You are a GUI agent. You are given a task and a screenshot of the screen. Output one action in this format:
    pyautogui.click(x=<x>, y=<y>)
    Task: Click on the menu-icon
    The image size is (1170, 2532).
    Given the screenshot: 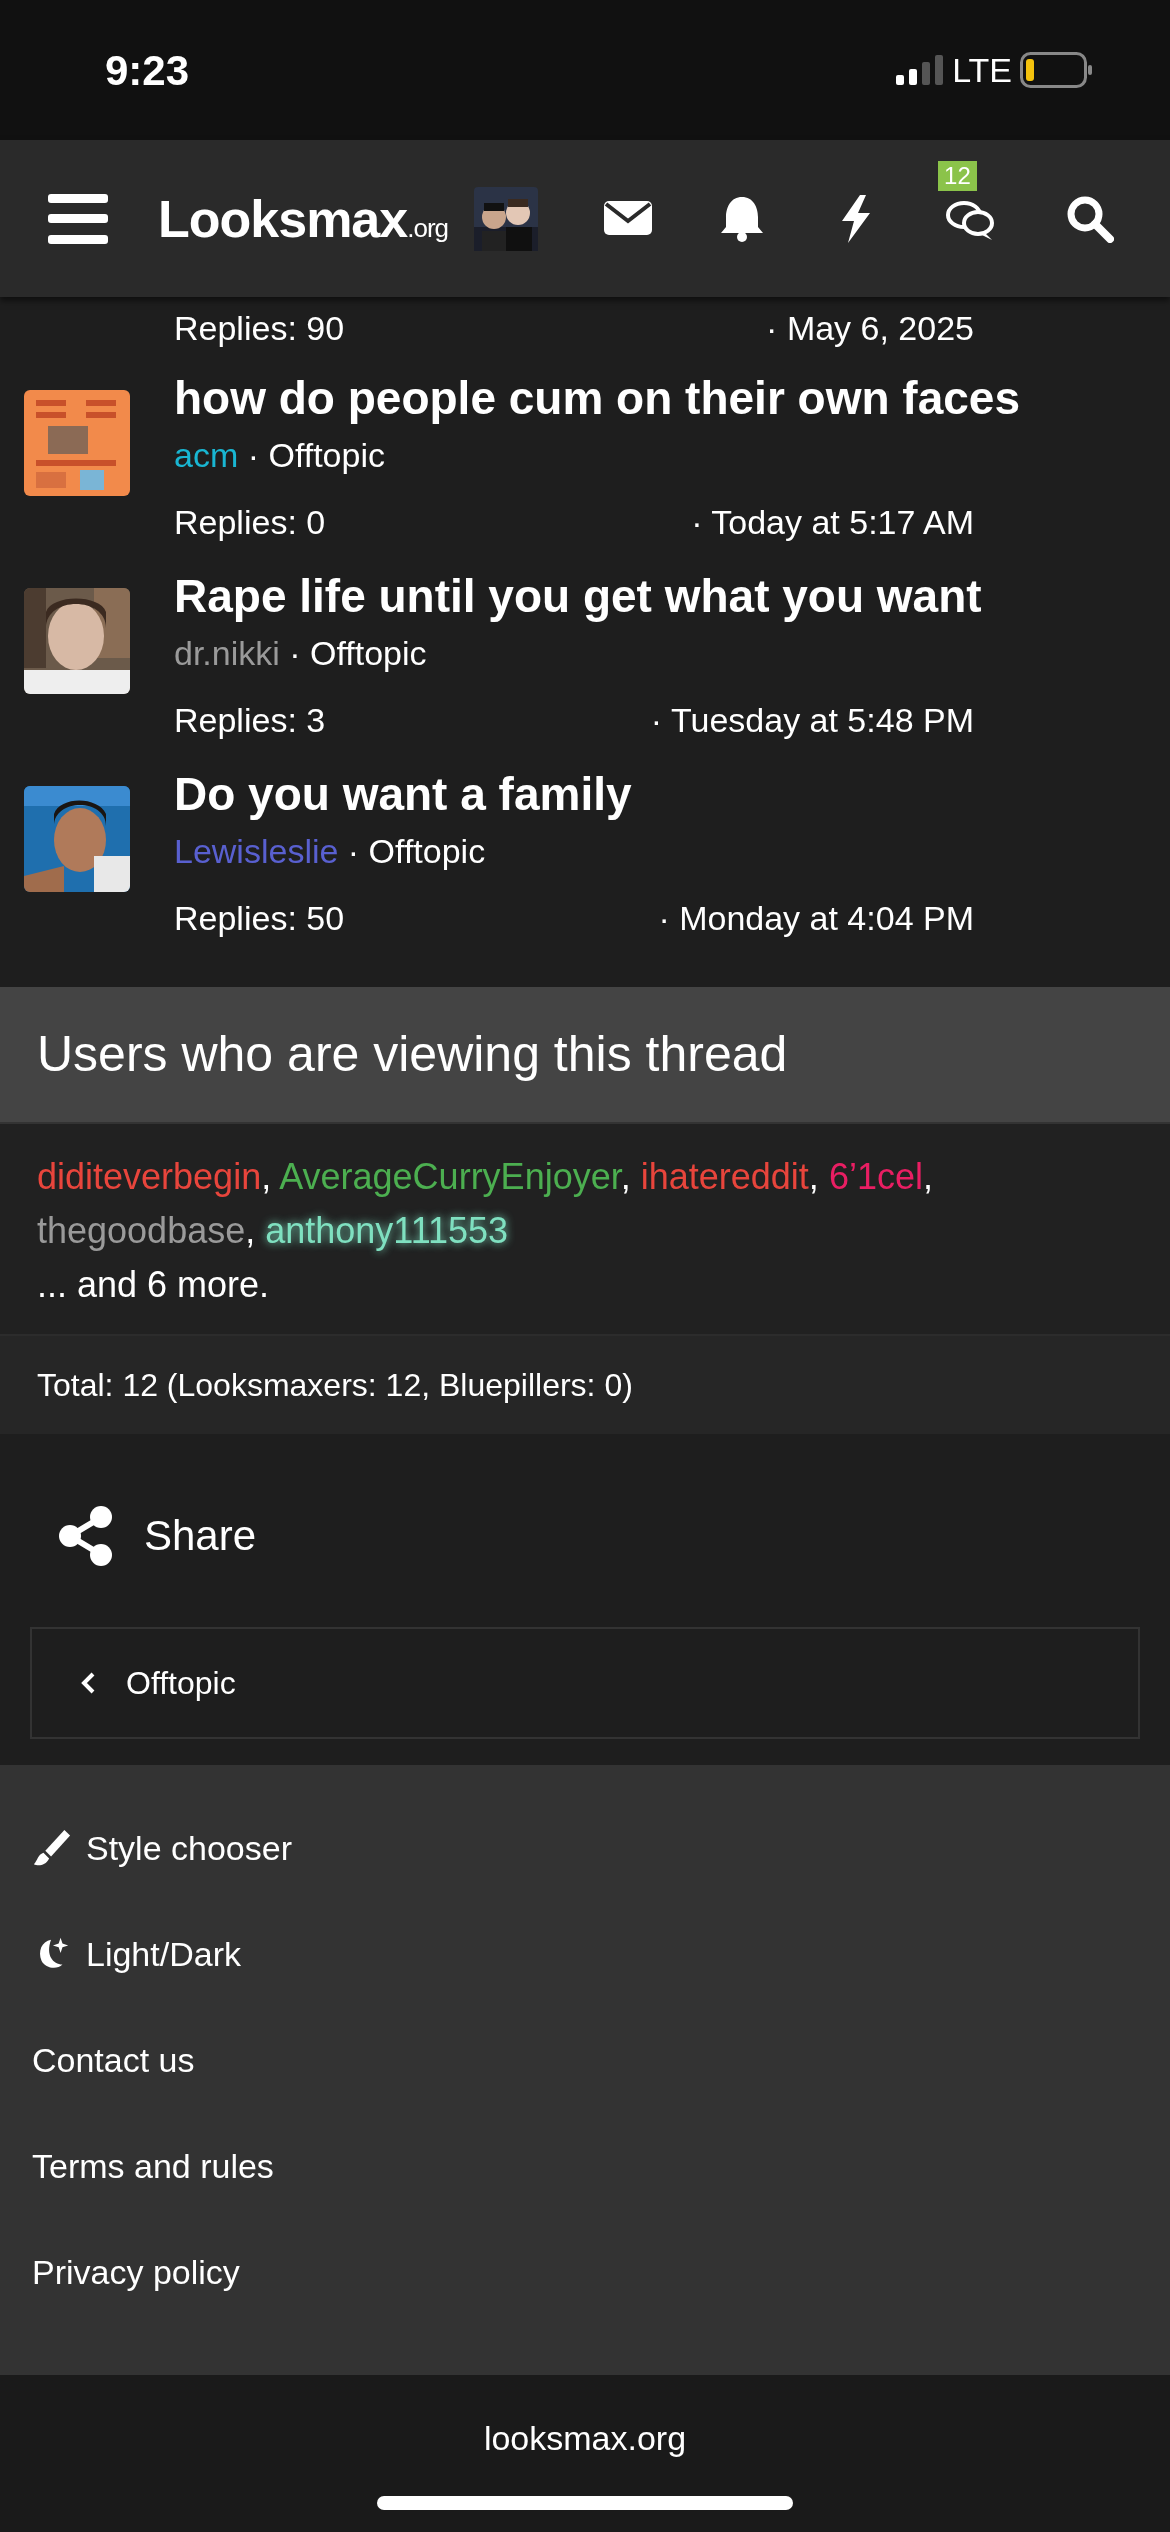 What is the action you would take?
    pyautogui.click(x=78, y=218)
    